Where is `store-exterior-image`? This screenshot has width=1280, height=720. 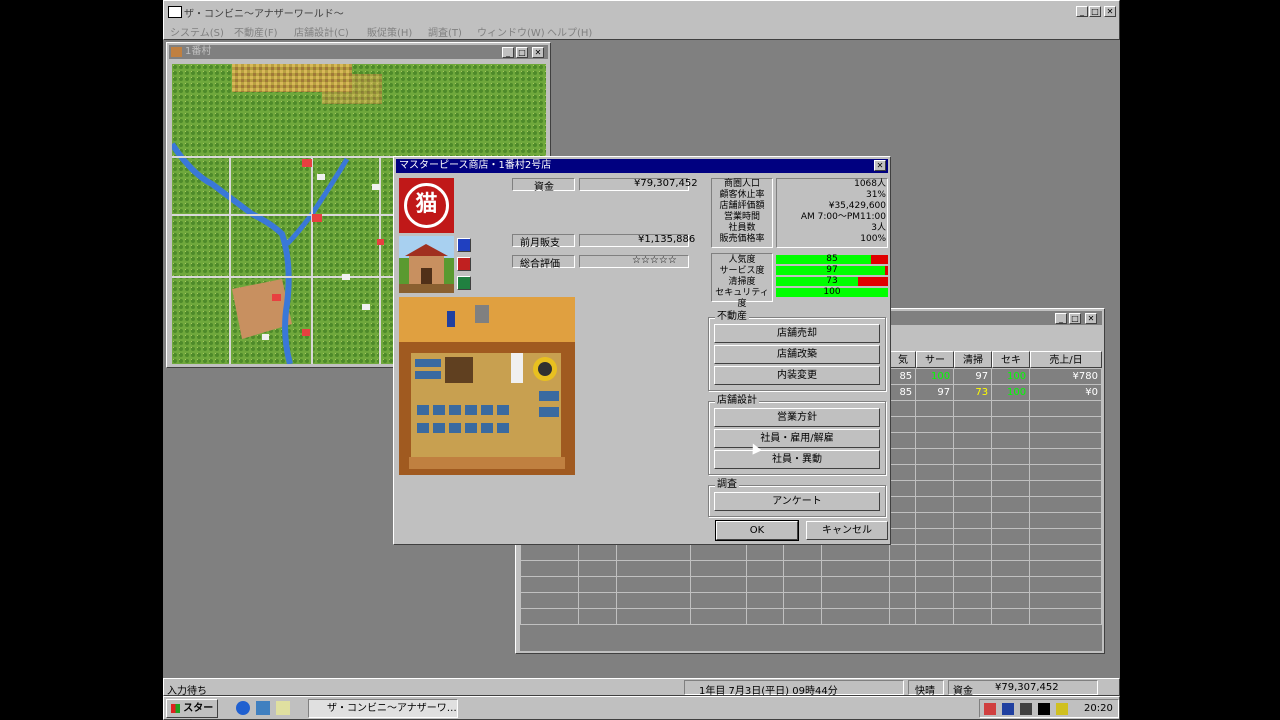 store-exterior-image is located at coordinates (426, 264).